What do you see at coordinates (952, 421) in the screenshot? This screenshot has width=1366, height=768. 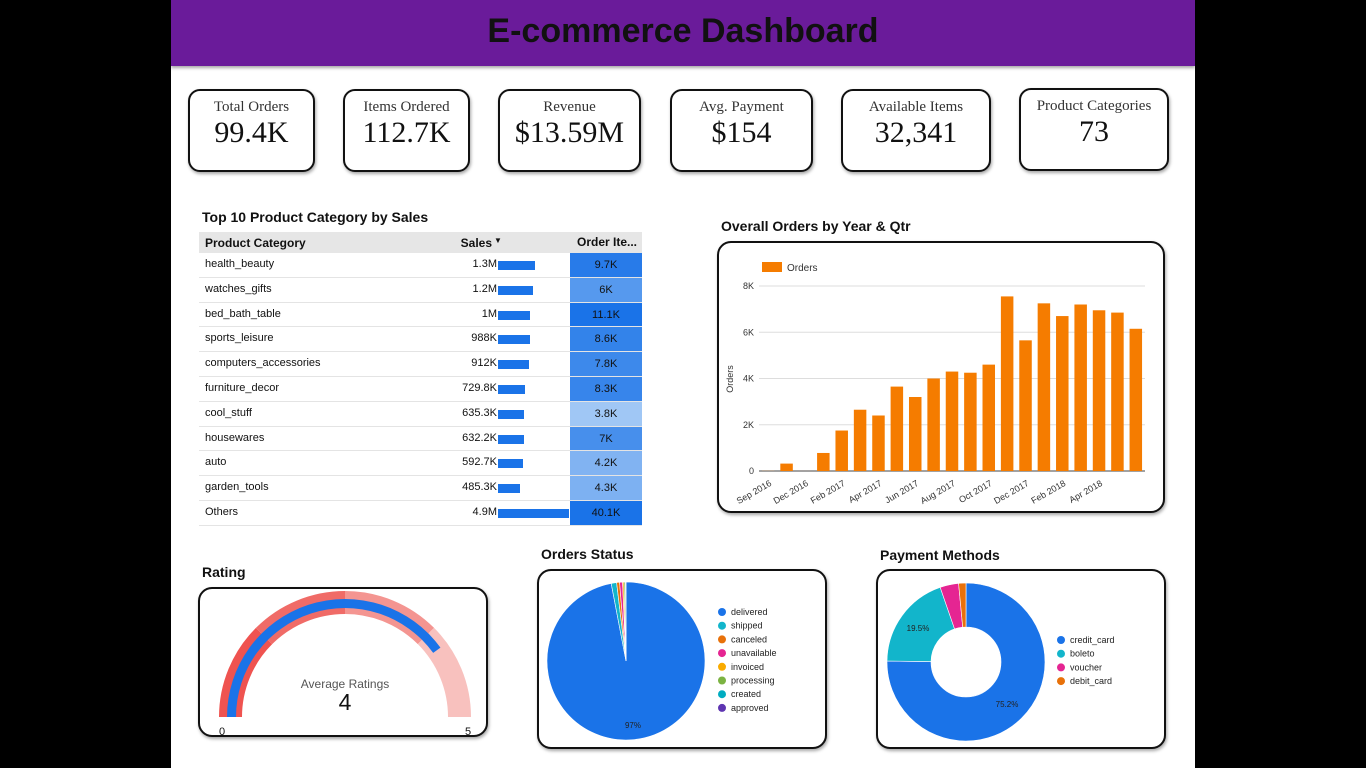 I see `bar-aug-2017` at bounding box center [952, 421].